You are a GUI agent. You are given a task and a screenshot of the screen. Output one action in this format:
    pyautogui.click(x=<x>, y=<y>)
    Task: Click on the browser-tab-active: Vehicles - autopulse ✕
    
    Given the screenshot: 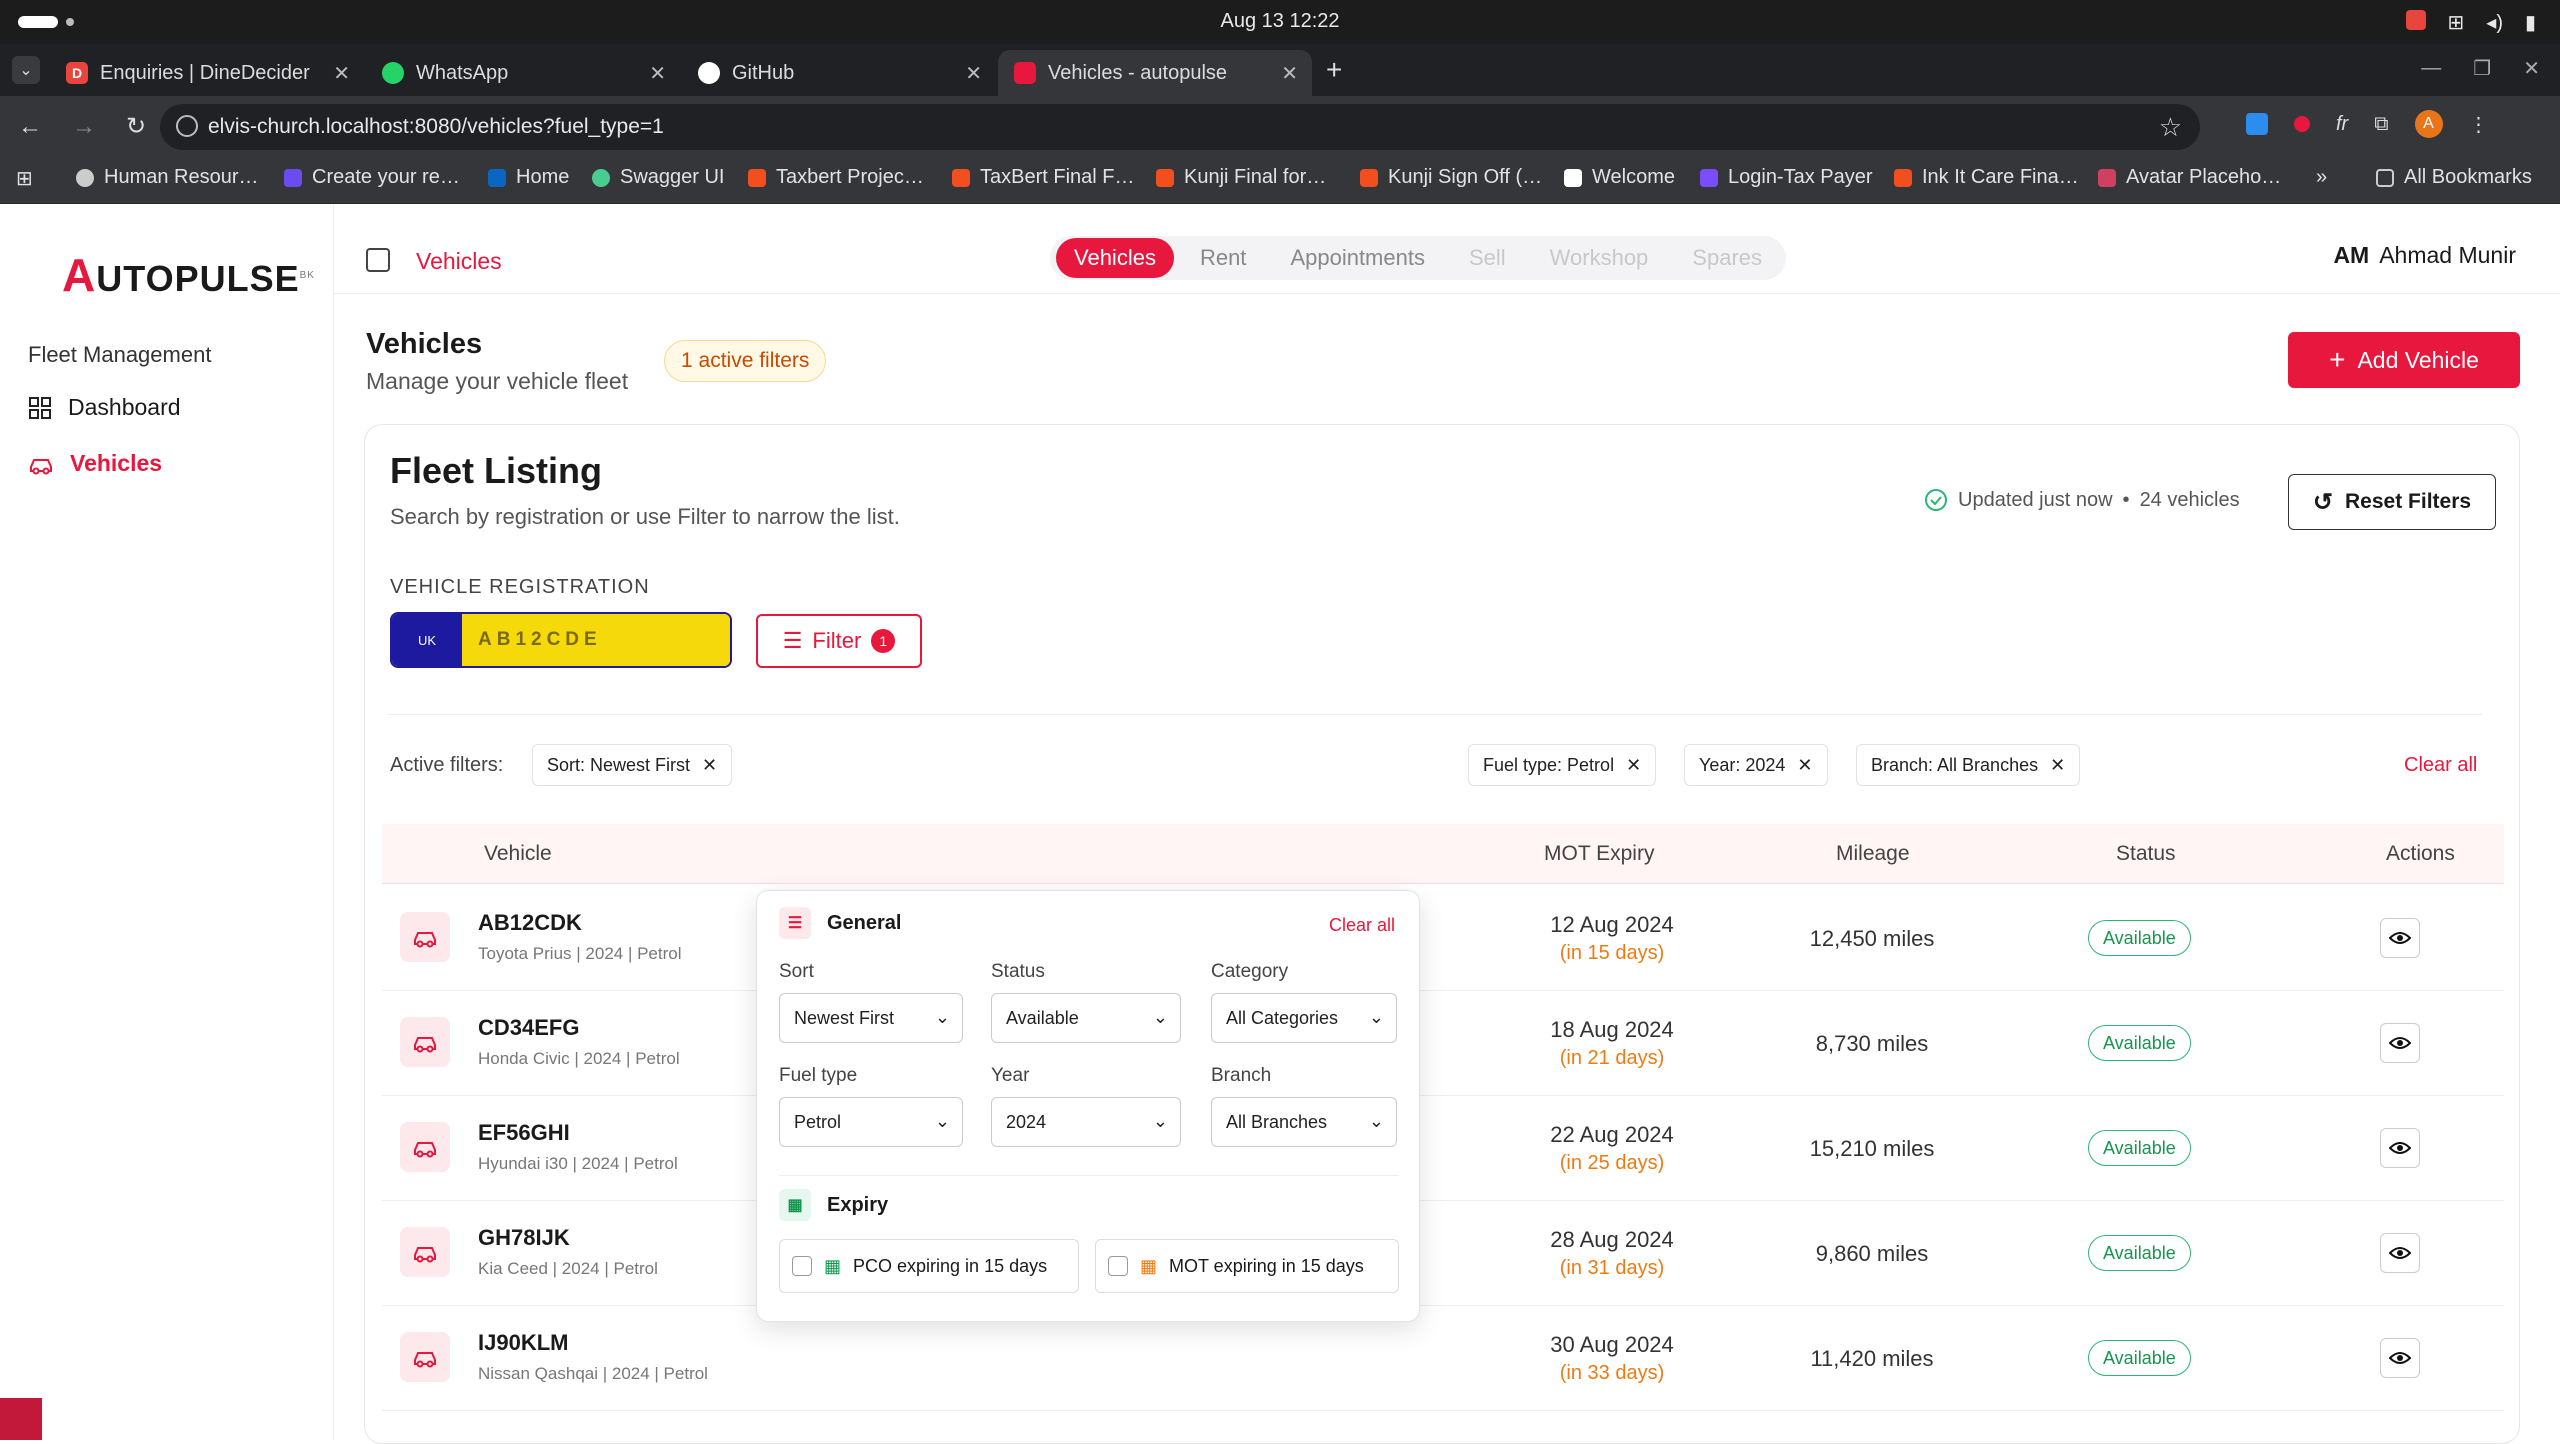 What is the action you would take?
    pyautogui.click(x=1155, y=73)
    